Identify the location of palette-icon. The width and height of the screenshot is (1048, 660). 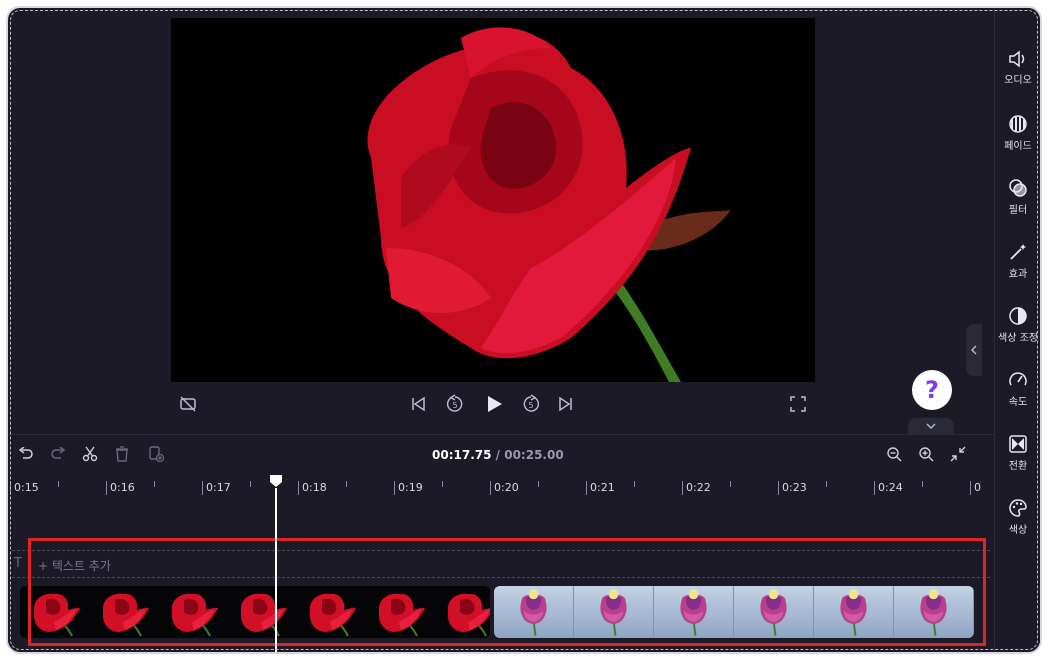
(1018, 508).